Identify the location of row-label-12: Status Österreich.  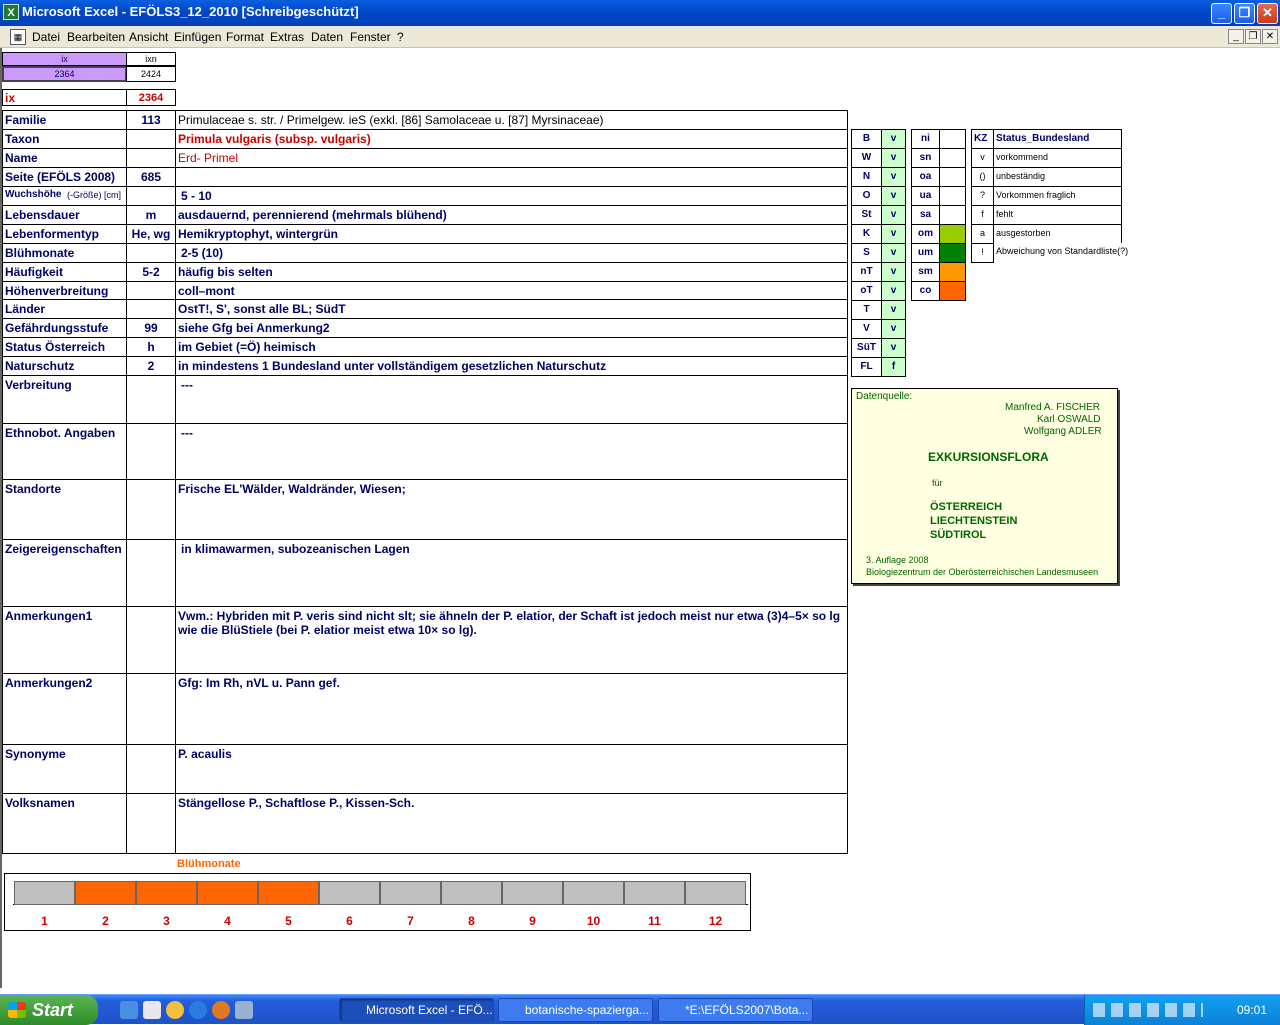
(64, 347).